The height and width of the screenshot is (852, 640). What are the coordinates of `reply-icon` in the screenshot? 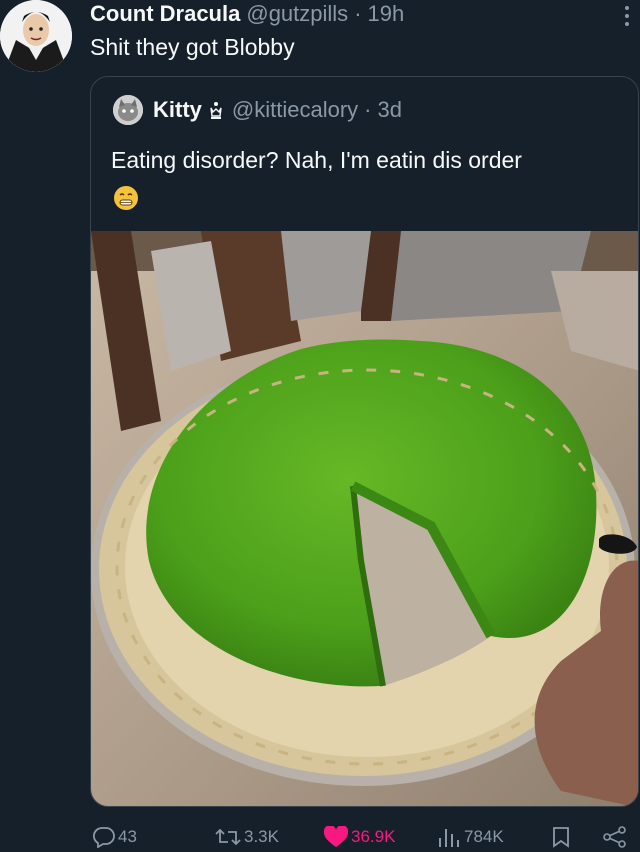 It's located at (103, 837).